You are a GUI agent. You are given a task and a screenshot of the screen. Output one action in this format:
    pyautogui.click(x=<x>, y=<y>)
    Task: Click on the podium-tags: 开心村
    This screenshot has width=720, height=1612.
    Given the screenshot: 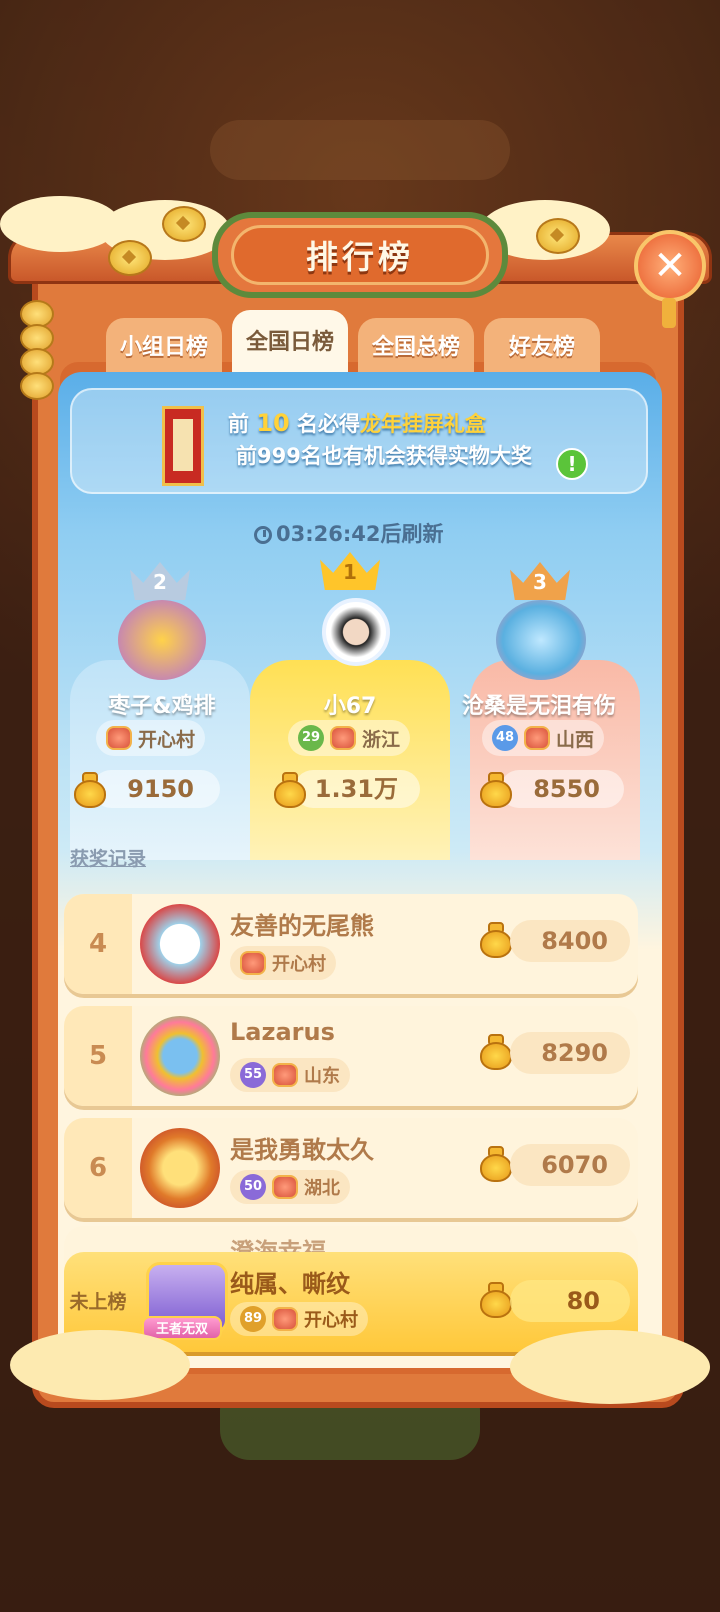 What is the action you would take?
    pyautogui.click(x=151, y=738)
    